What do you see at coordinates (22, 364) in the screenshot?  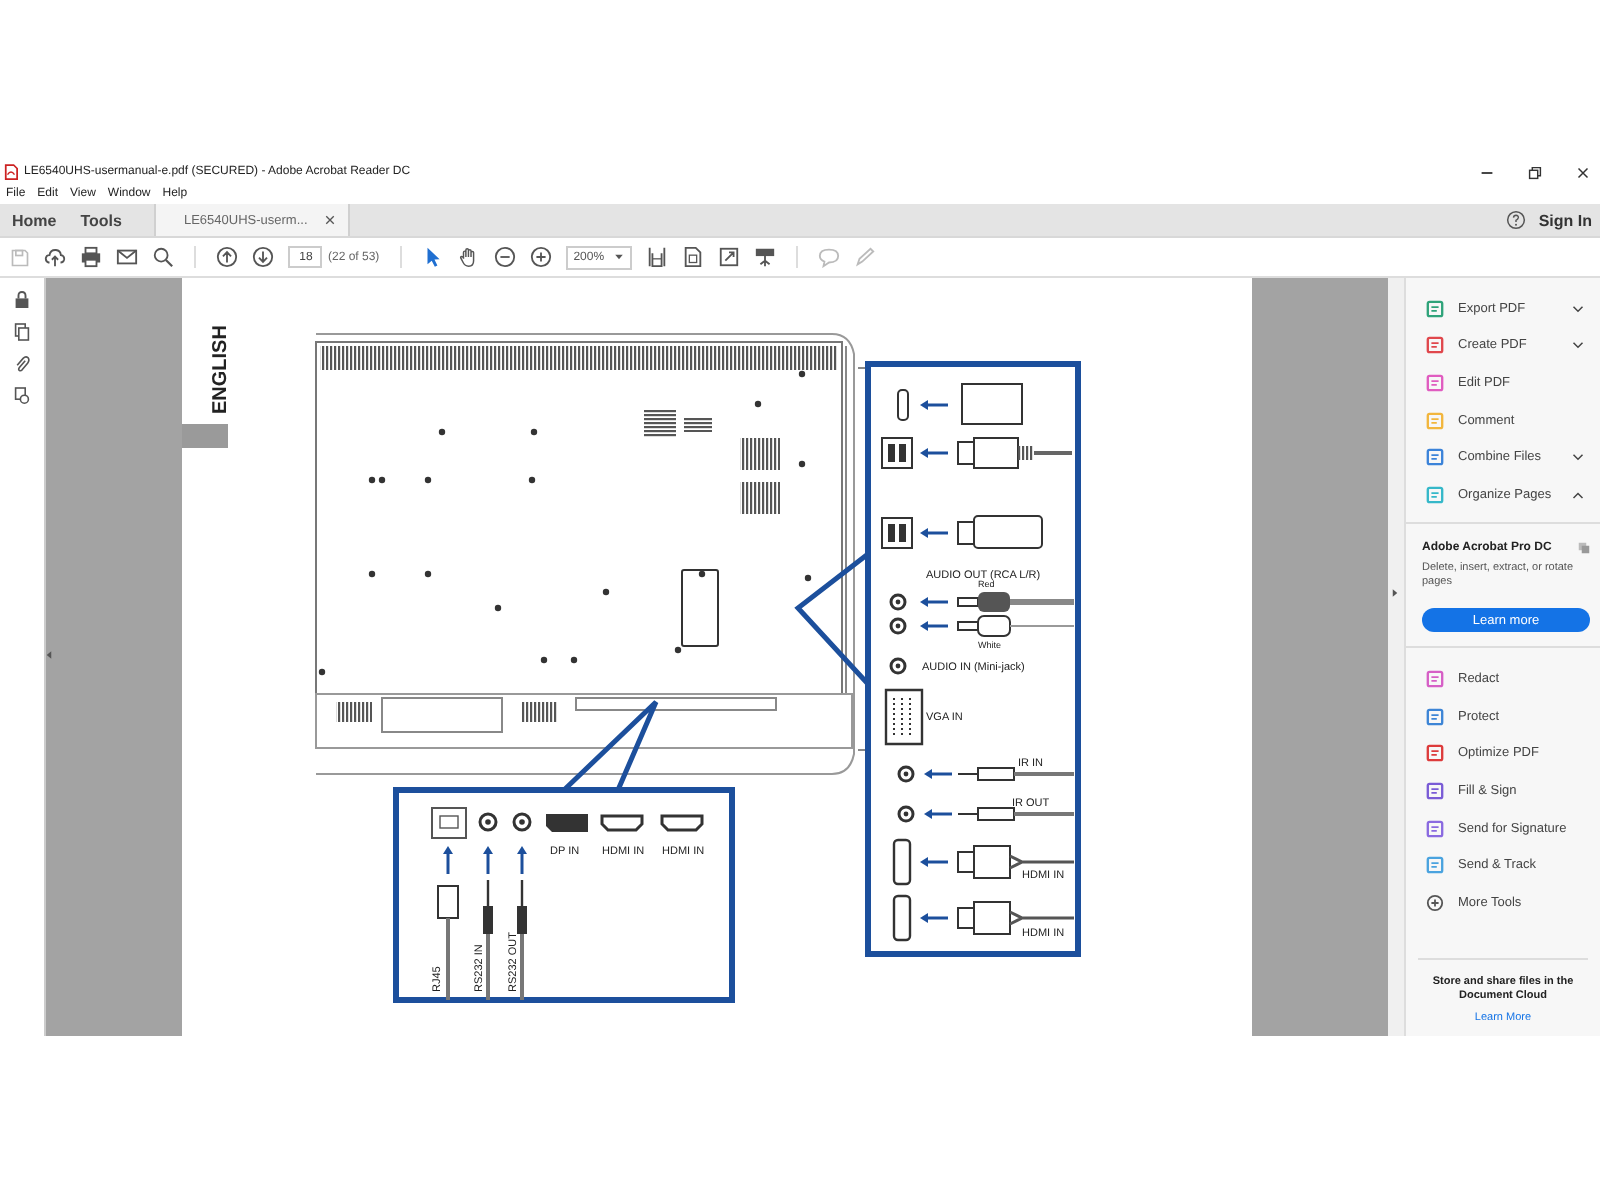 I see `paperclip-icon` at bounding box center [22, 364].